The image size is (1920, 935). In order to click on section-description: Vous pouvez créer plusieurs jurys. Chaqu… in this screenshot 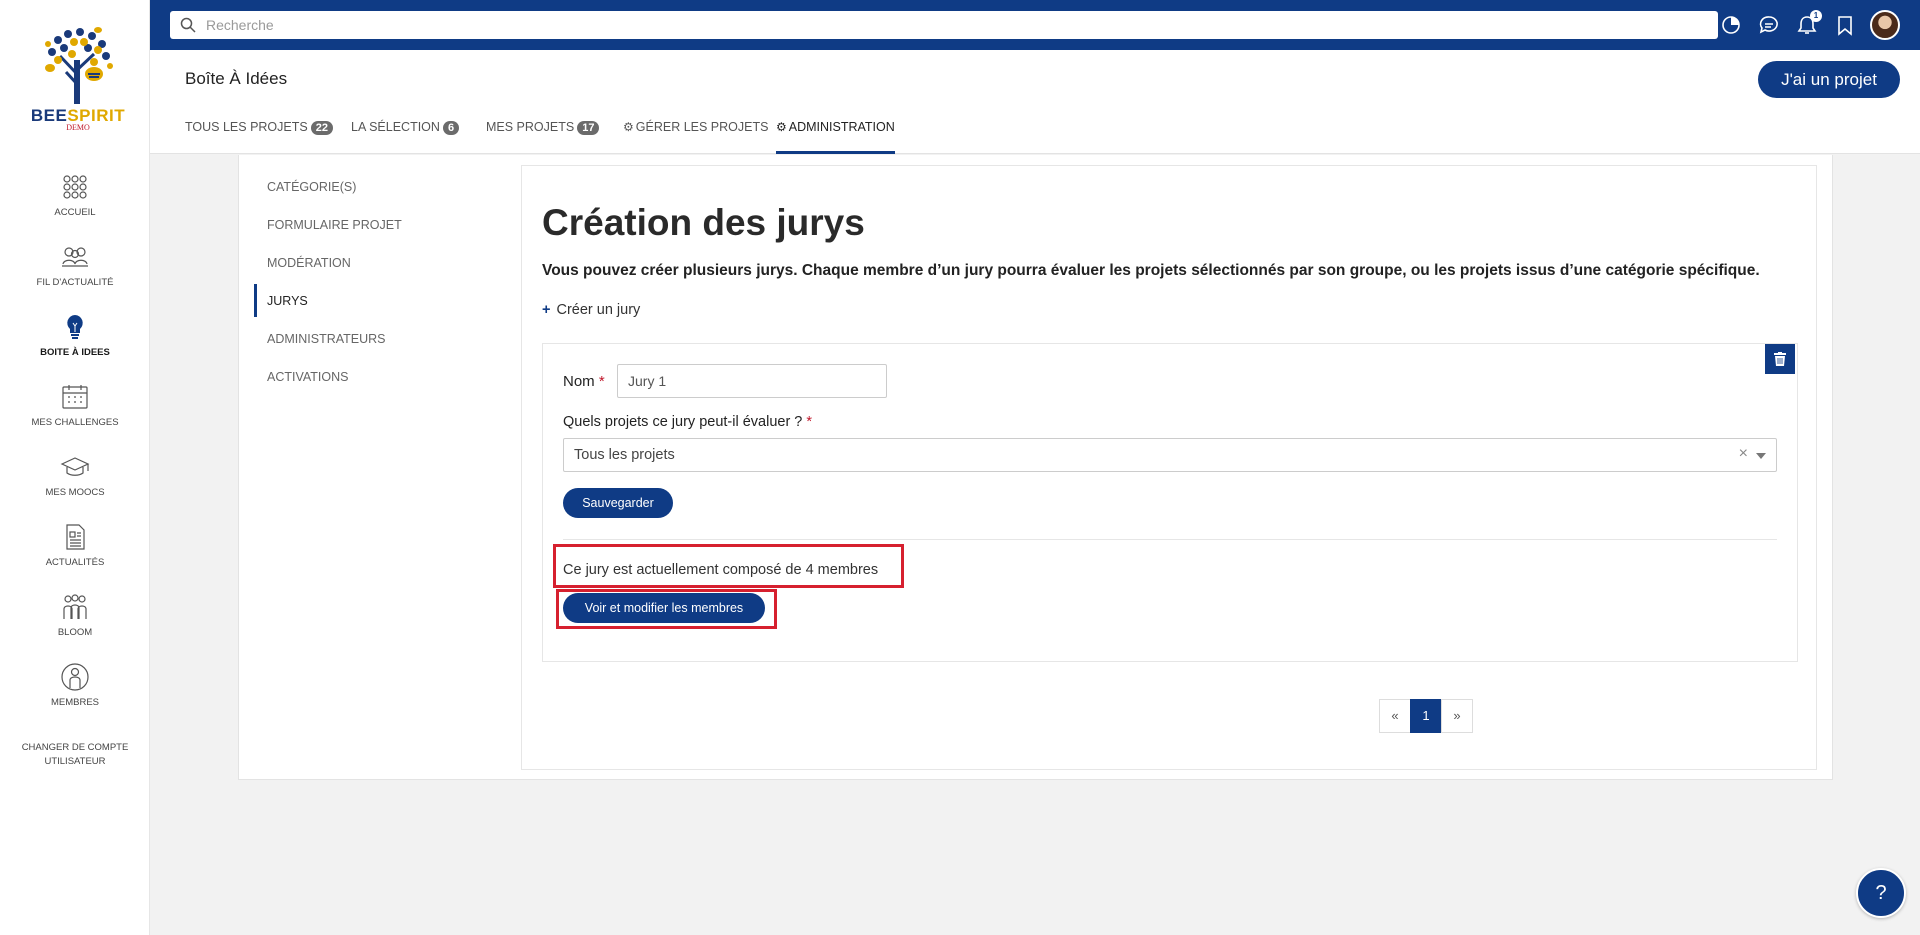, I will do `click(1151, 270)`.